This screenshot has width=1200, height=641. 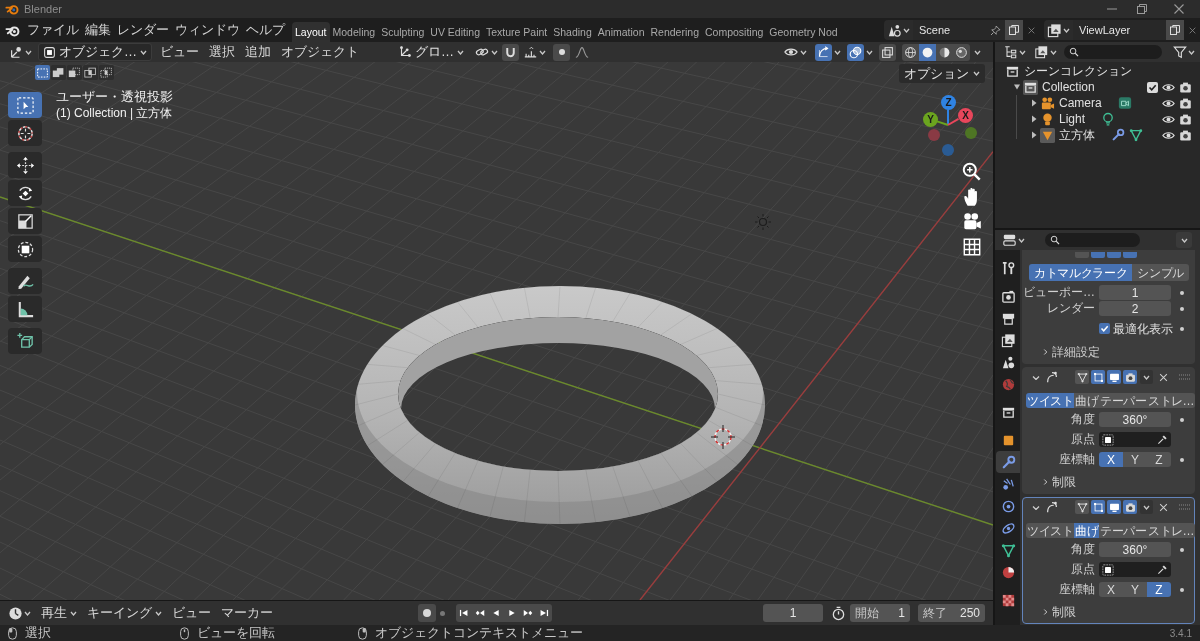 I want to click on workspace-tab: Texture Paint, so click(x=516, y=32).